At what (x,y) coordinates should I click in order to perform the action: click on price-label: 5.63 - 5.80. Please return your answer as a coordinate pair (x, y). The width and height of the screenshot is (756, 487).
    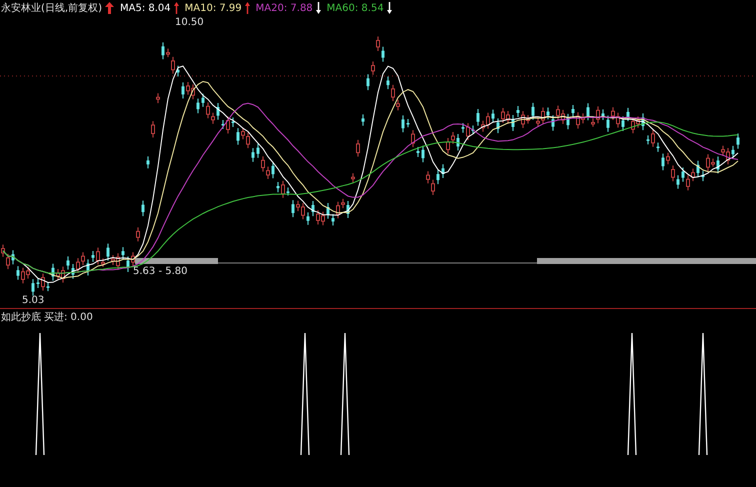
    Looking at the image, I should click on (160, 271).